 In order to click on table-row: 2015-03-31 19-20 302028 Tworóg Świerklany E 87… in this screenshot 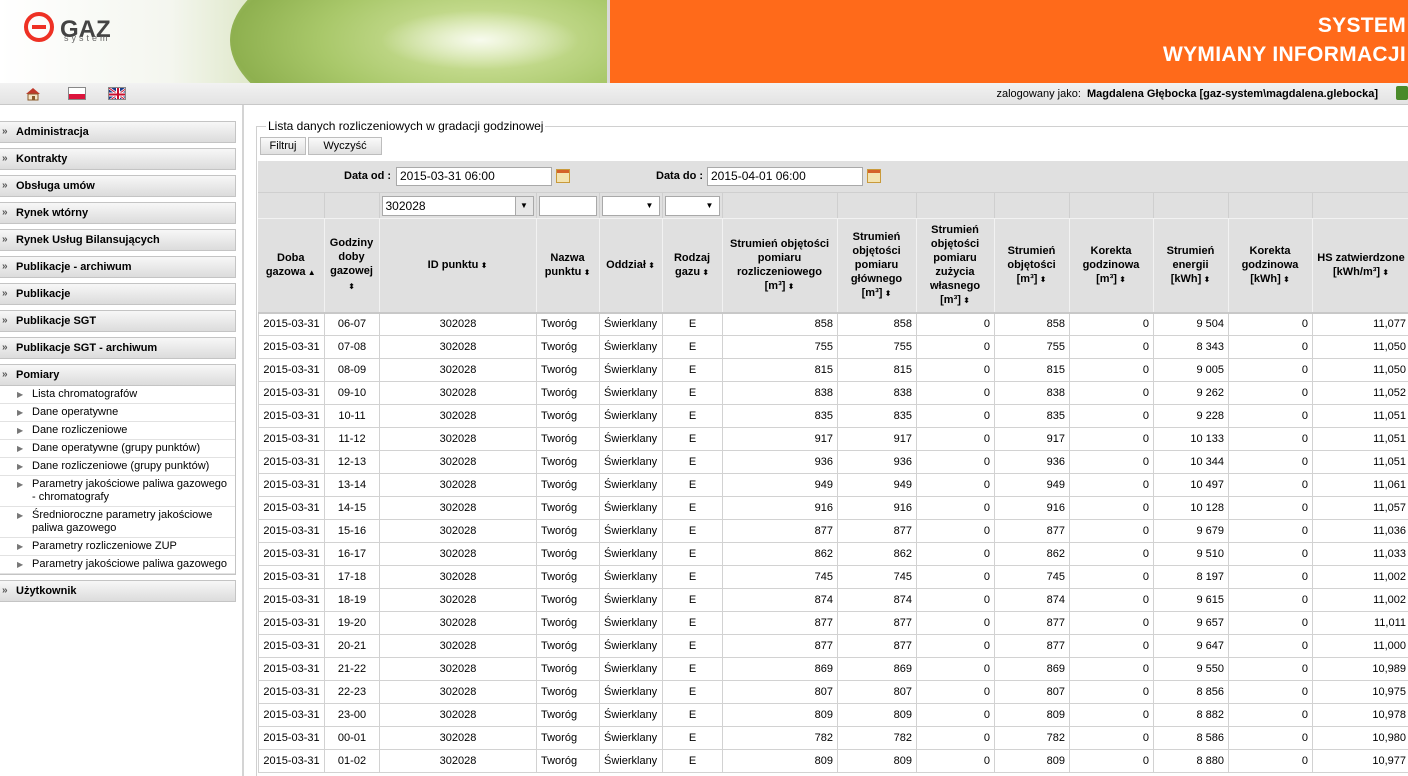, I will do `click(833, 623)`.